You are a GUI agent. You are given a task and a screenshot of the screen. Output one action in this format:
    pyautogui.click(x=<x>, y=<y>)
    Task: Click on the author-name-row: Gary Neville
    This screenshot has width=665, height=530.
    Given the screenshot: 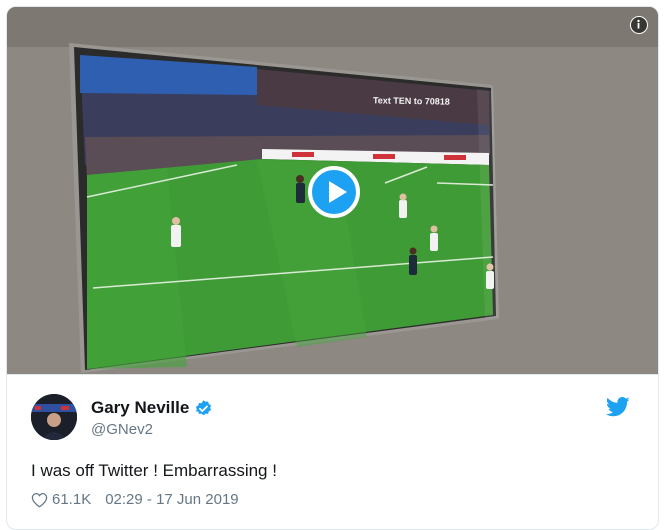 What is the action you would take?
    pyautogui.click(x=152, y=408)
    